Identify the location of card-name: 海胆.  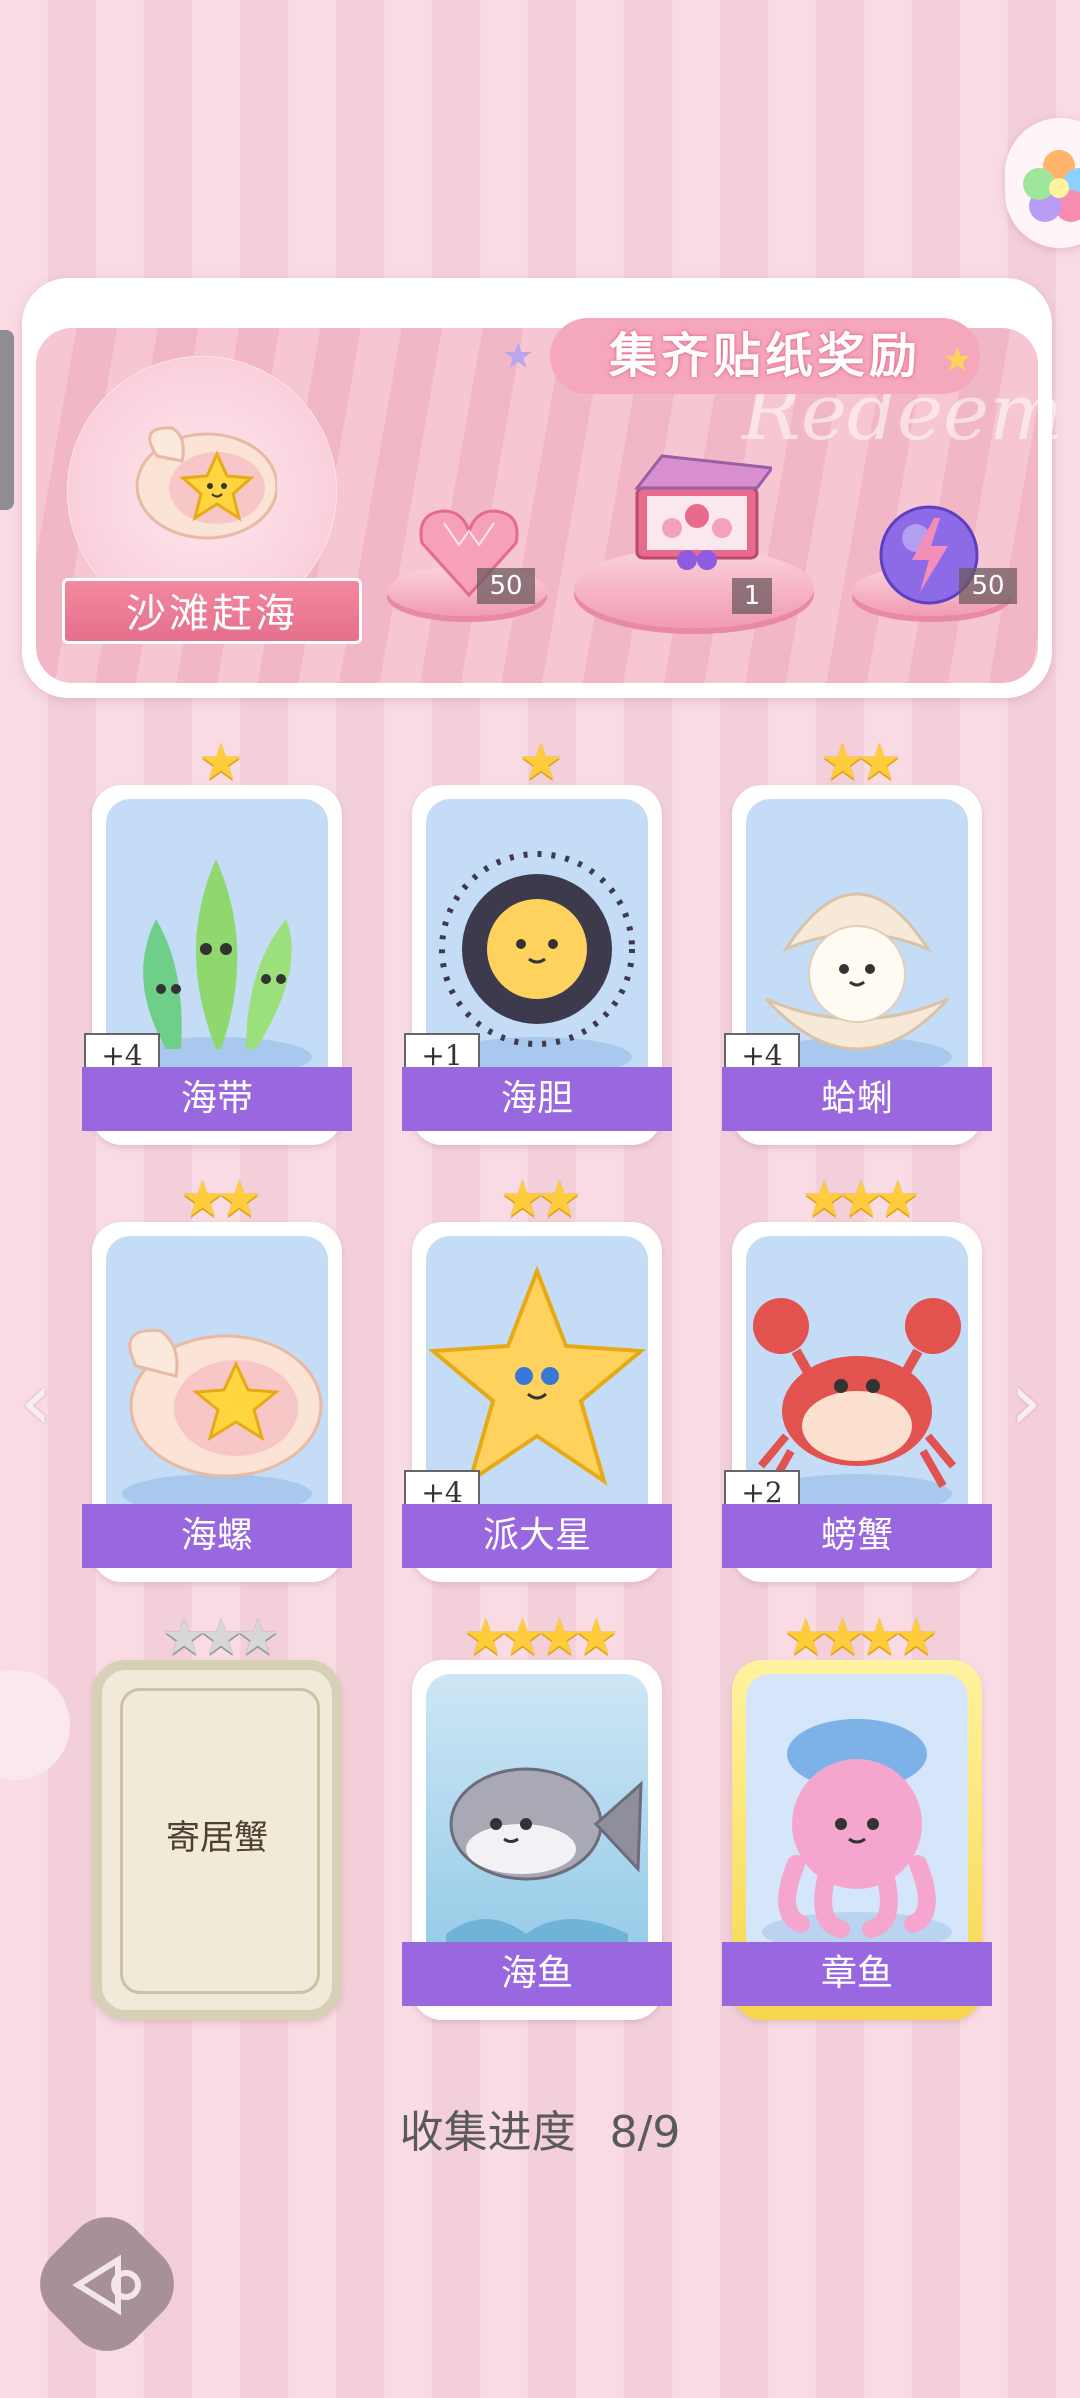
(537, 1099).